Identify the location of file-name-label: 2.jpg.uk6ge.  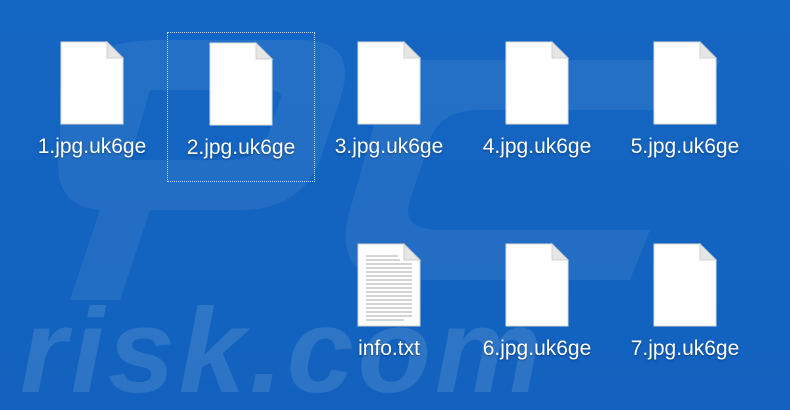
(241, 147).